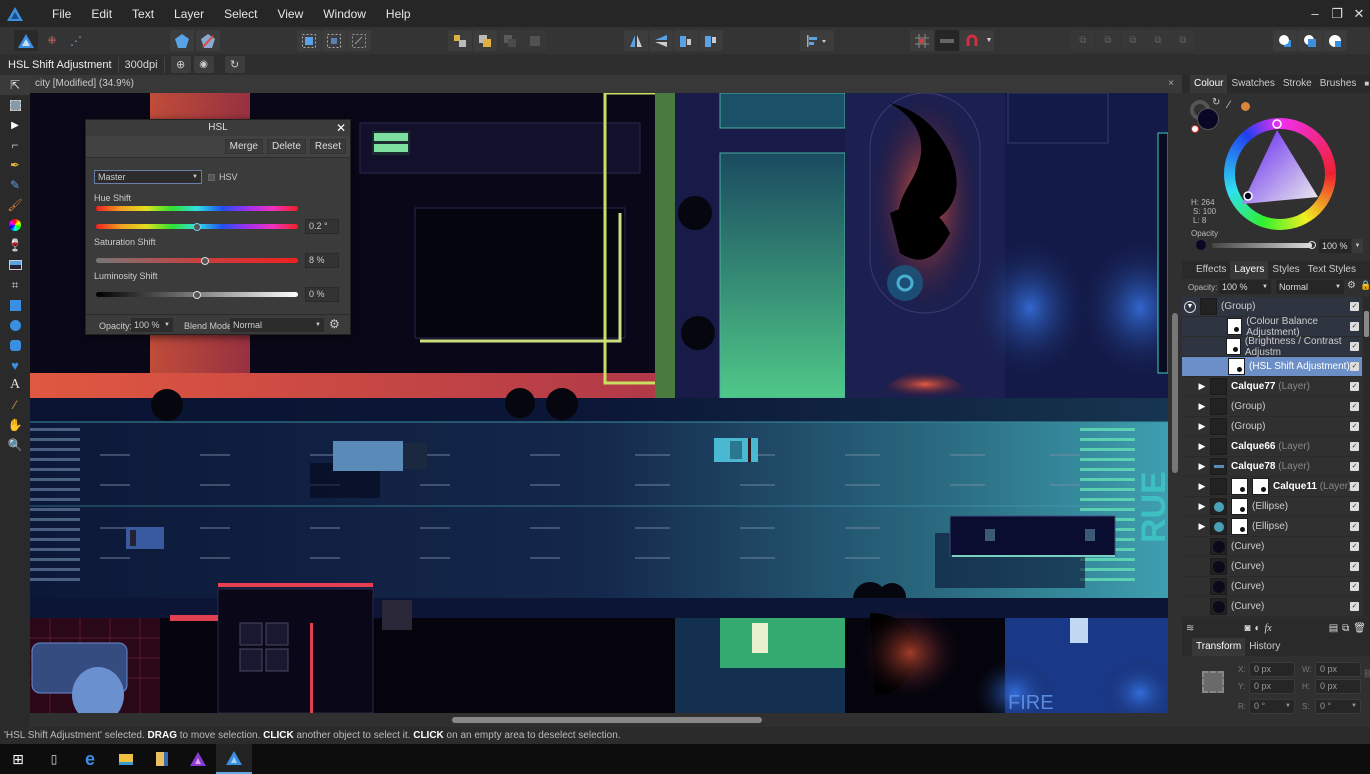 The image size is (1370, 774). What do you see at coordinates (1272, 327) in the screenshot?
I see `layer-row: (Colour Balance Adjustment) ✓` at bounding box center [1272, 327].